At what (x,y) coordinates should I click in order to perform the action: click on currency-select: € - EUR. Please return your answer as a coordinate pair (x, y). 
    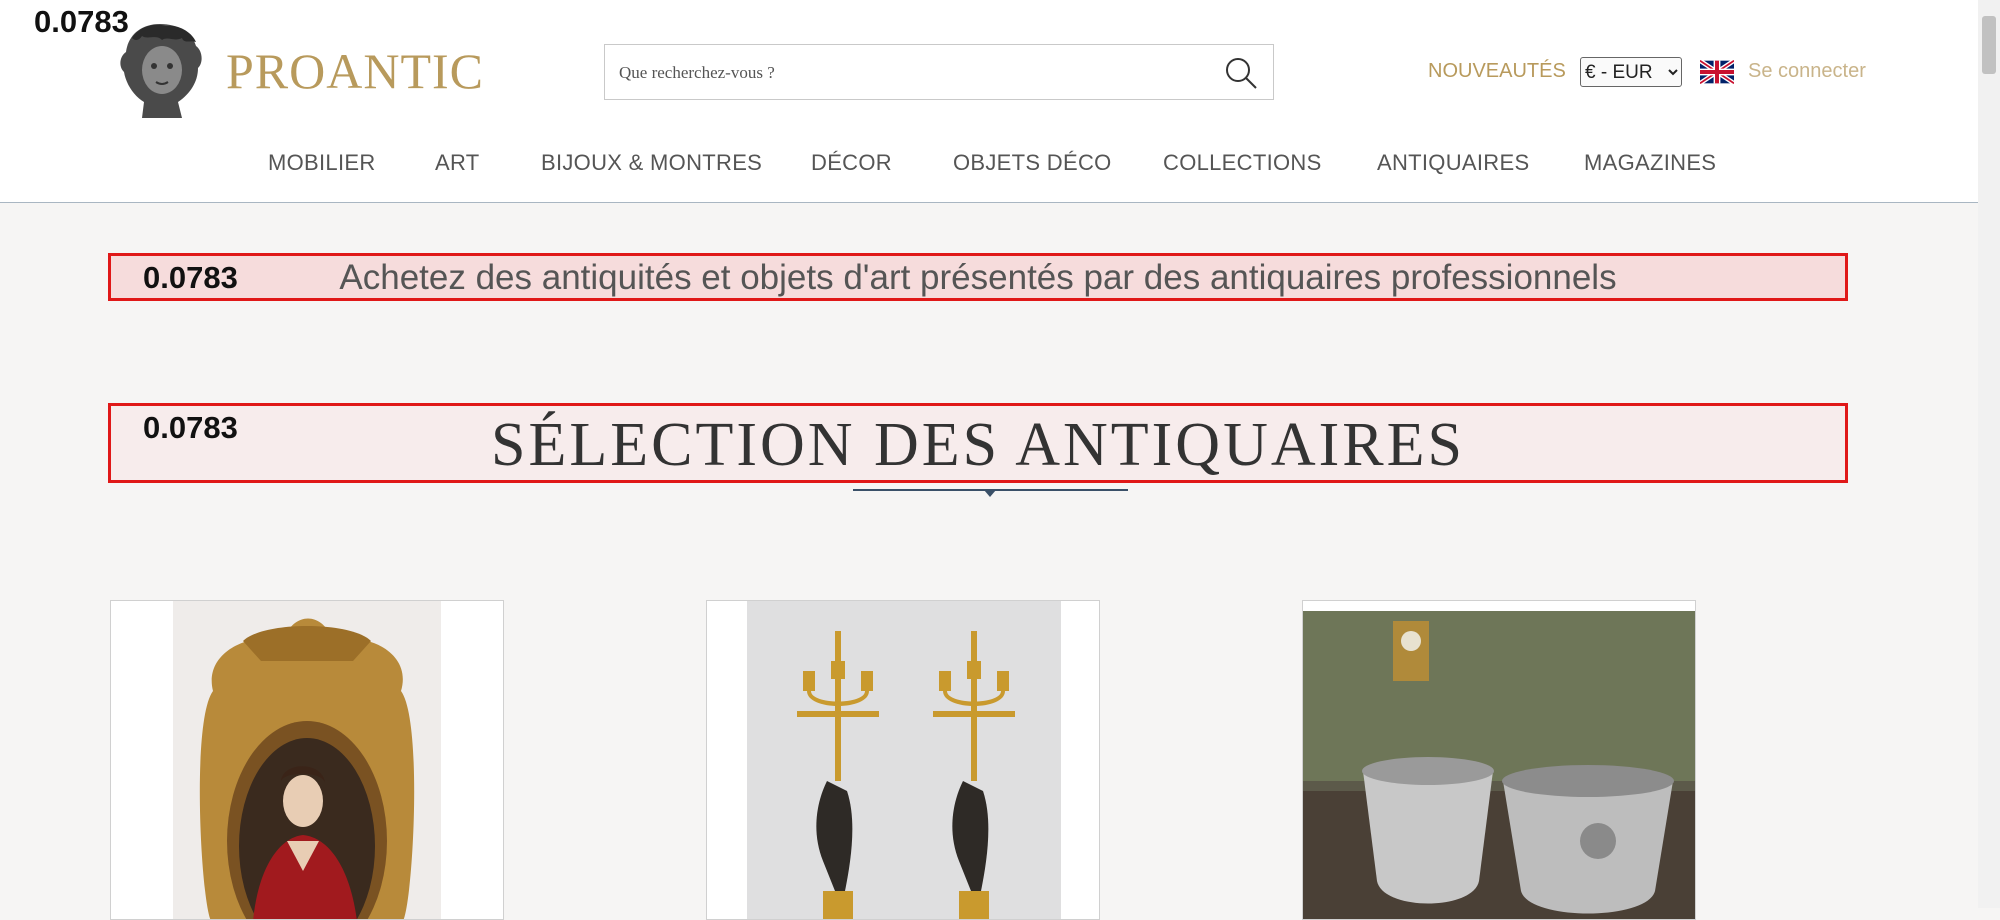
    Looking at the image, I should click on (1631, 72).